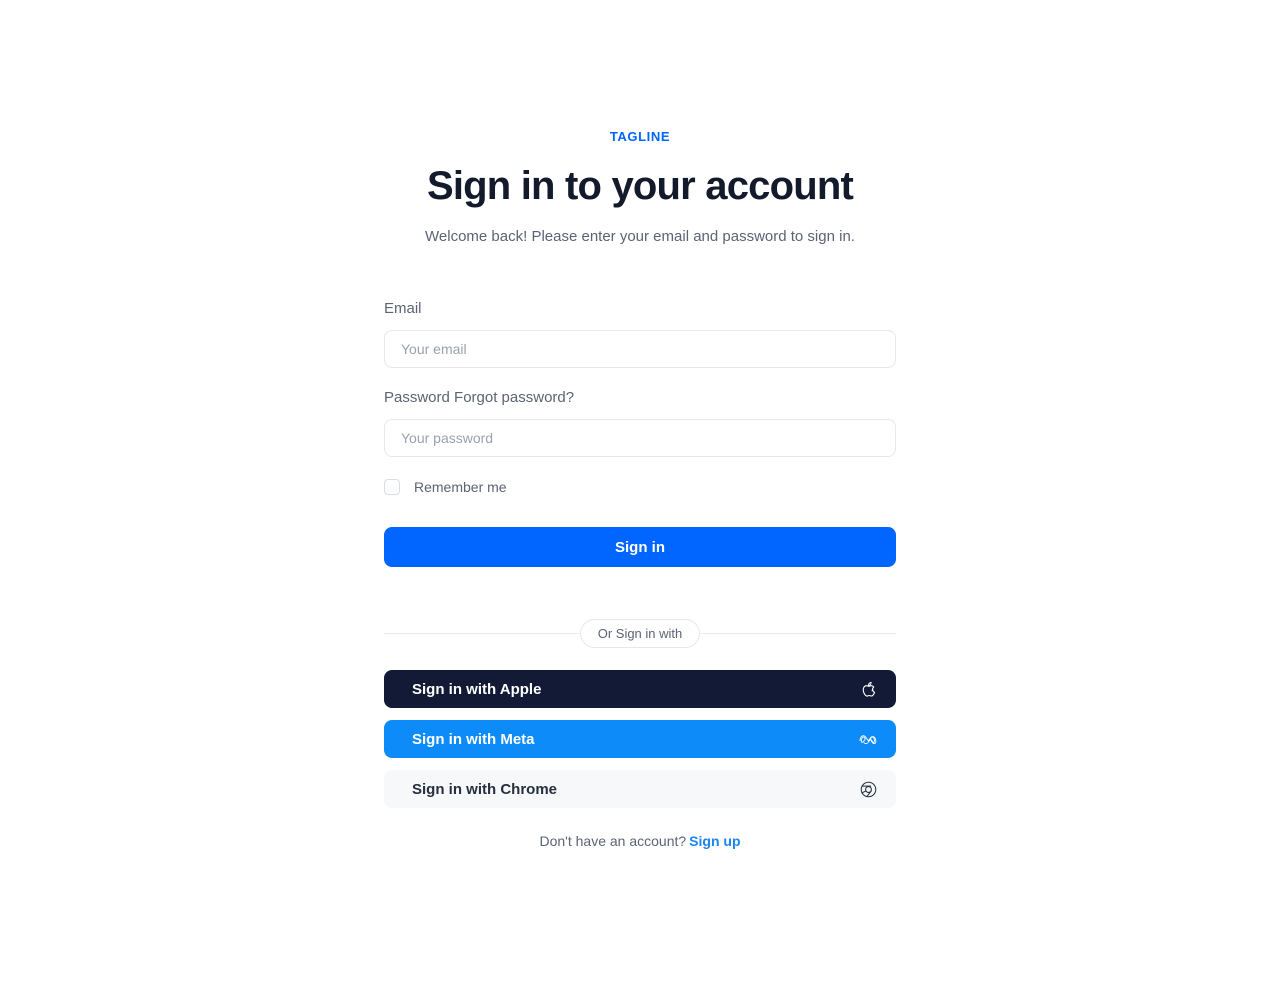 Image resolution: width=1280 pixels, height=1004 pixels. Describe the element at coordinates (714, 841) in the screenshot. I see `sign-up-link: Sign up` at that location.